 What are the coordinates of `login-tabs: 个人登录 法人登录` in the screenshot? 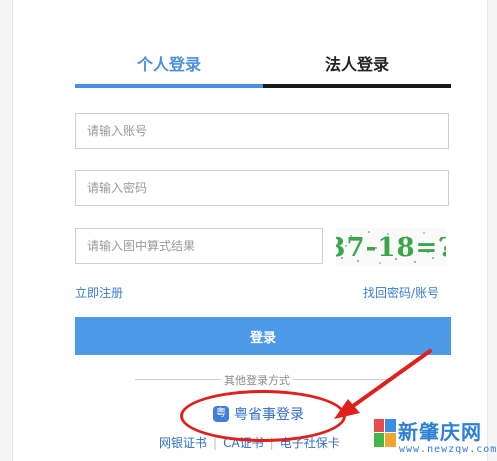 It's located at (263, 69).